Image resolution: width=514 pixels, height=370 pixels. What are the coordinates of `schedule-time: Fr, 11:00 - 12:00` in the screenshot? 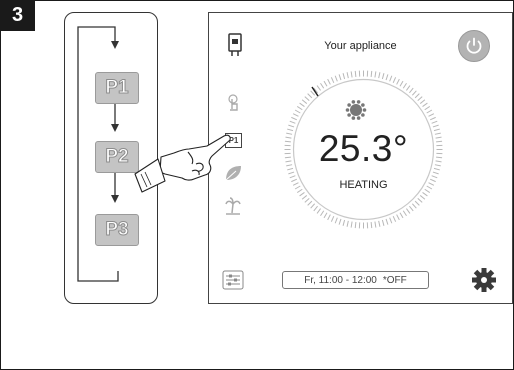 It's located at (340, 280).